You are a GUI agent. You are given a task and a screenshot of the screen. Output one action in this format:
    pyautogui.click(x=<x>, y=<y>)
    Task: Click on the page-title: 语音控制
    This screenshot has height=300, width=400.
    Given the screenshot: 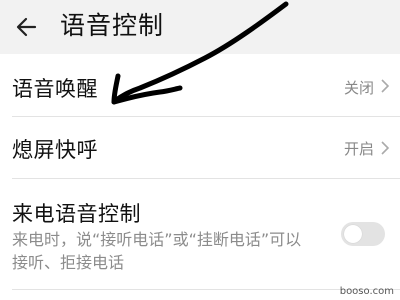 What is the action you would take?
    pyautogui.click(x=112, y=25)
    